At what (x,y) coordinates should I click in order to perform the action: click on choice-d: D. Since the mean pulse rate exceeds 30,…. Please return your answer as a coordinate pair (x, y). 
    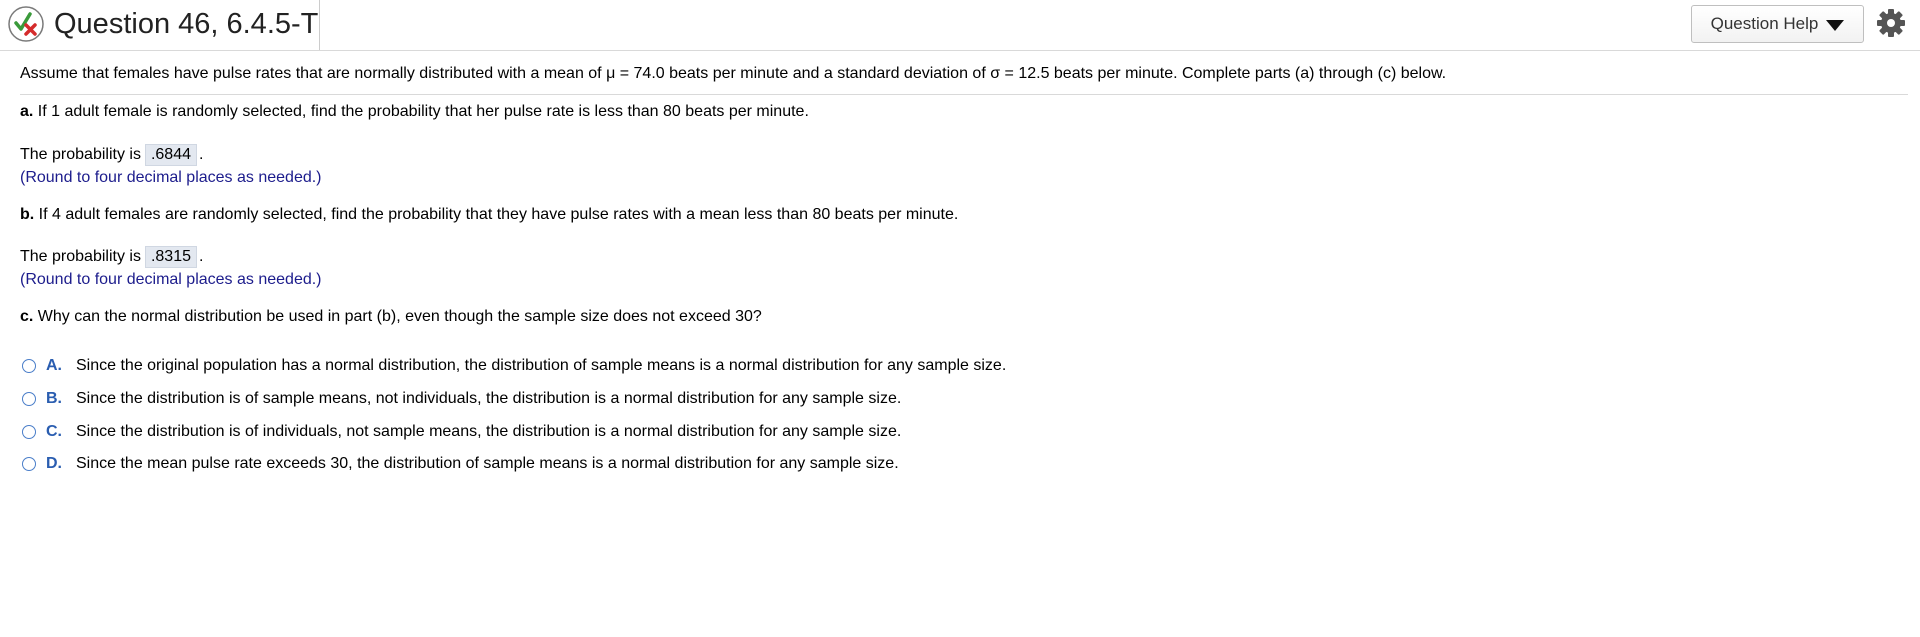
    Looking at the image, I should click on (460, 464).